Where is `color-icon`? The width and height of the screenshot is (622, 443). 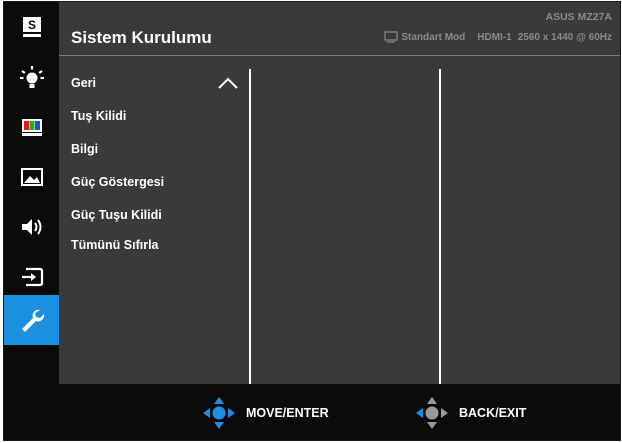
color-icon is located at coordinates (31, 127).